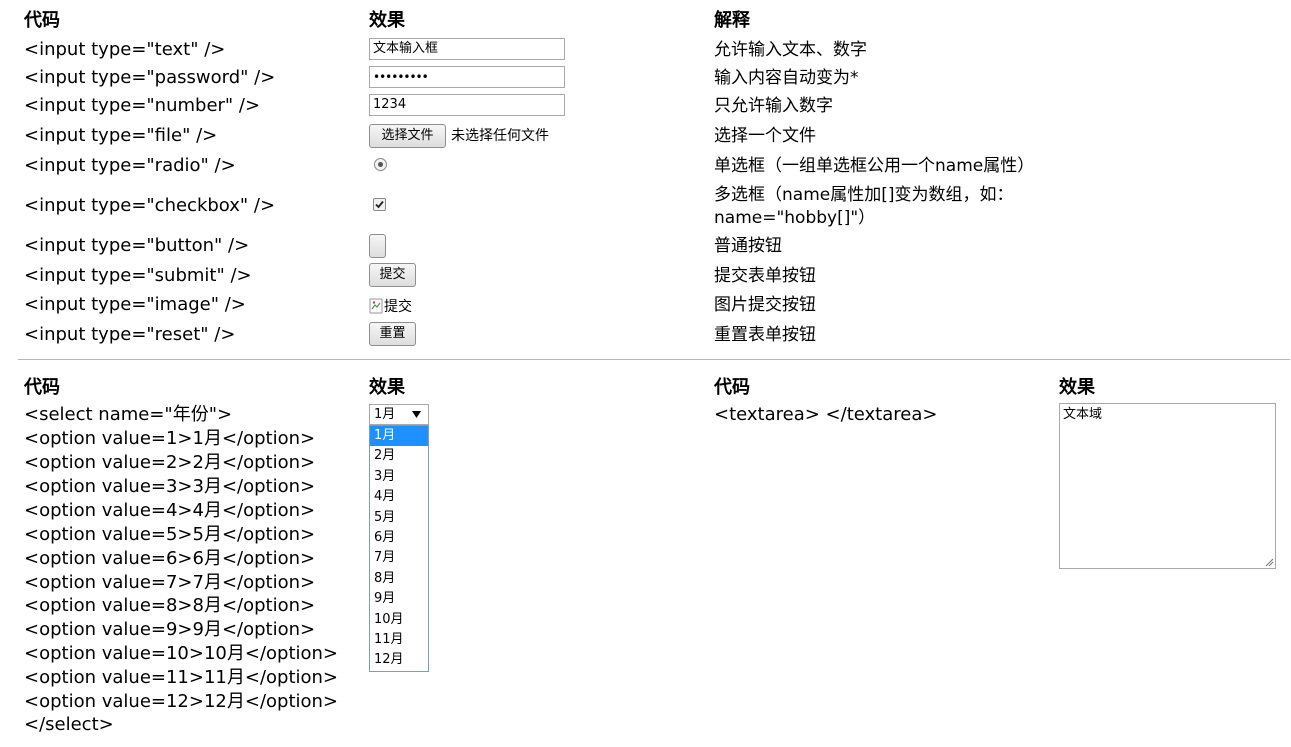 This screenshot has width=1291, height=747. What do you see at coordinates (732, 387) in the screenshot?
I see `header-code-textarea: 代码` at bounding box center [732, 387].